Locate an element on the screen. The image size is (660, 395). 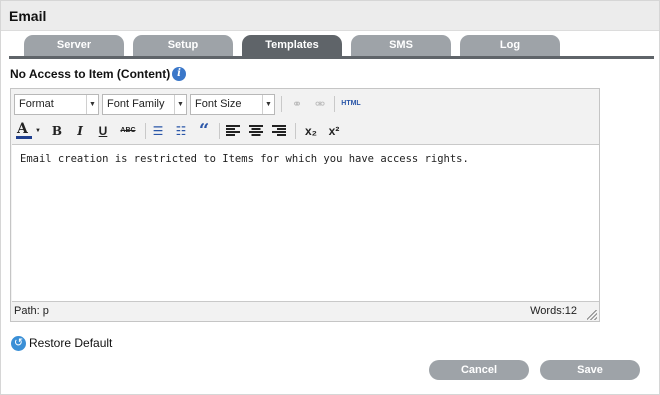
editor-toolbar-row-2: A ▼ B I U ABC ☰ ☷ “ x₂ x² is located at coordinates (305, 131).